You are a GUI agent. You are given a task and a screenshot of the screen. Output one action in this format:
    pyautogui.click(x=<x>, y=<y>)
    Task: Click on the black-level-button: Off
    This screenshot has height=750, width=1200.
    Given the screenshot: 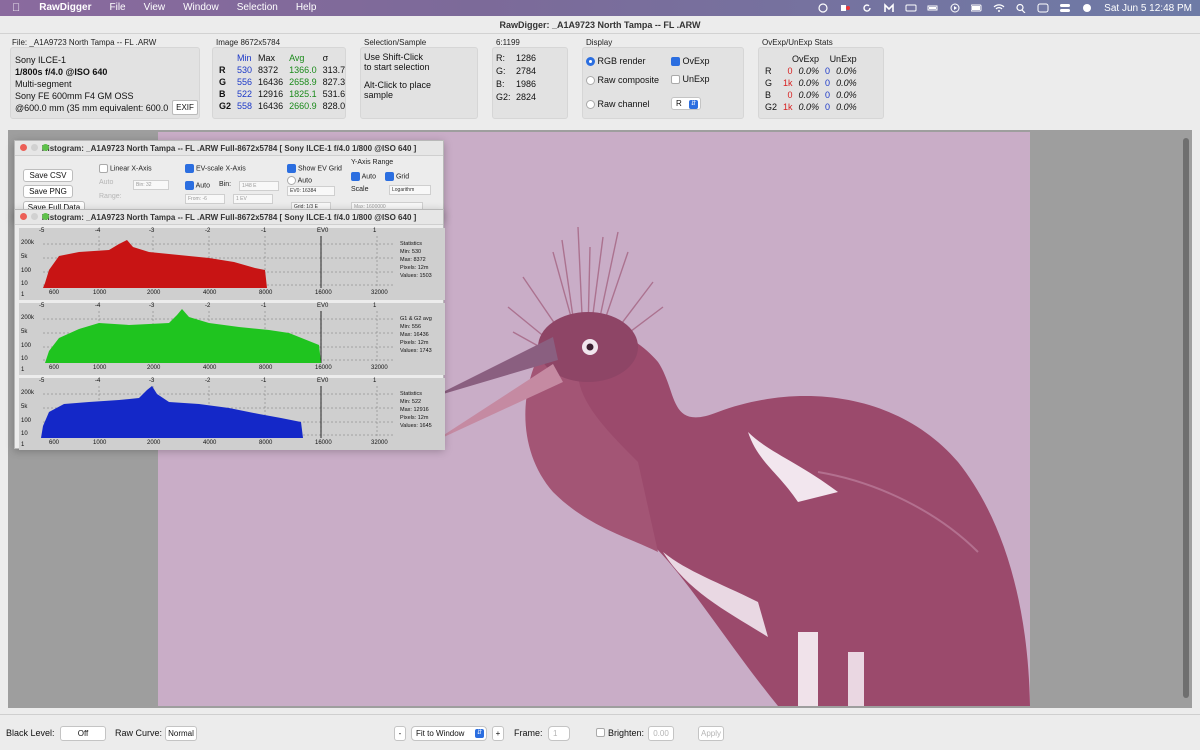 What is the action you would take?
    pyautogui.click(x=83, y=733)
    